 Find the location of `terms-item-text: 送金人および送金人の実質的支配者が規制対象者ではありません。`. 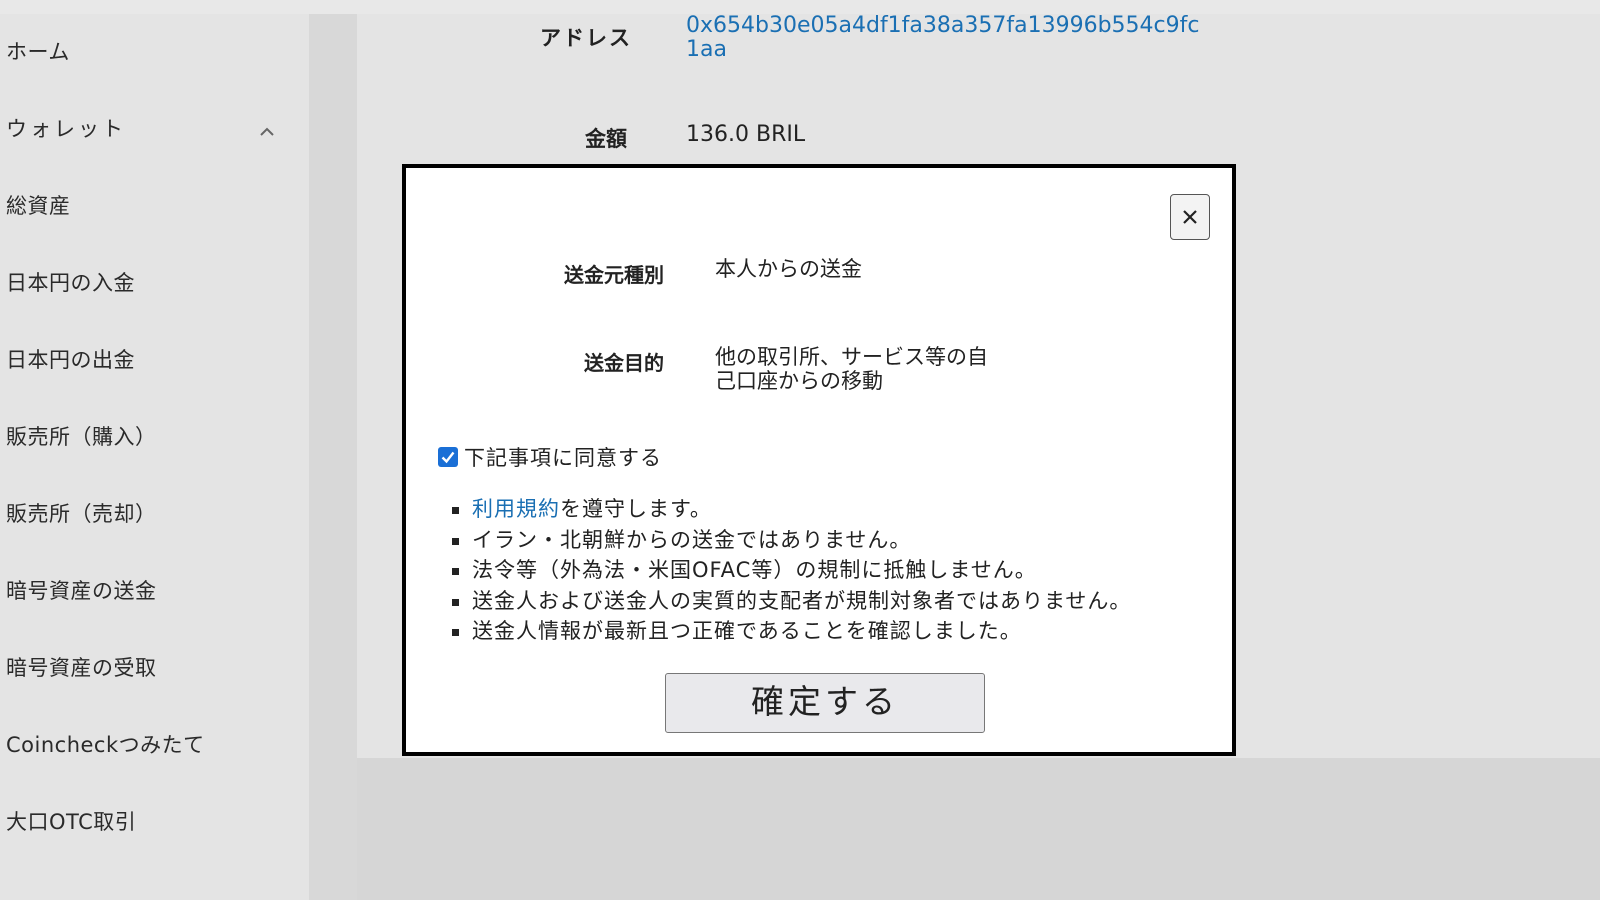

terms-item-text: 送金人および送金人の実質的支配者が規制対象者ではありません。 is located at coordinates (802, 600).